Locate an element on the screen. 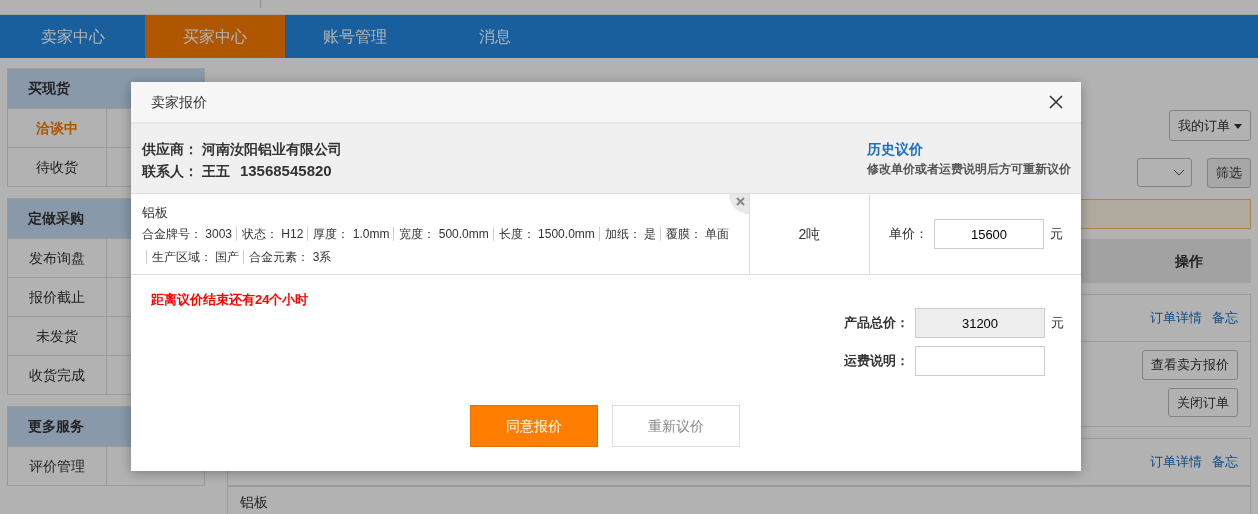 The image size is (1258, 514). order-action-button: 关闭订单 is located at coordinates (1203, 402).